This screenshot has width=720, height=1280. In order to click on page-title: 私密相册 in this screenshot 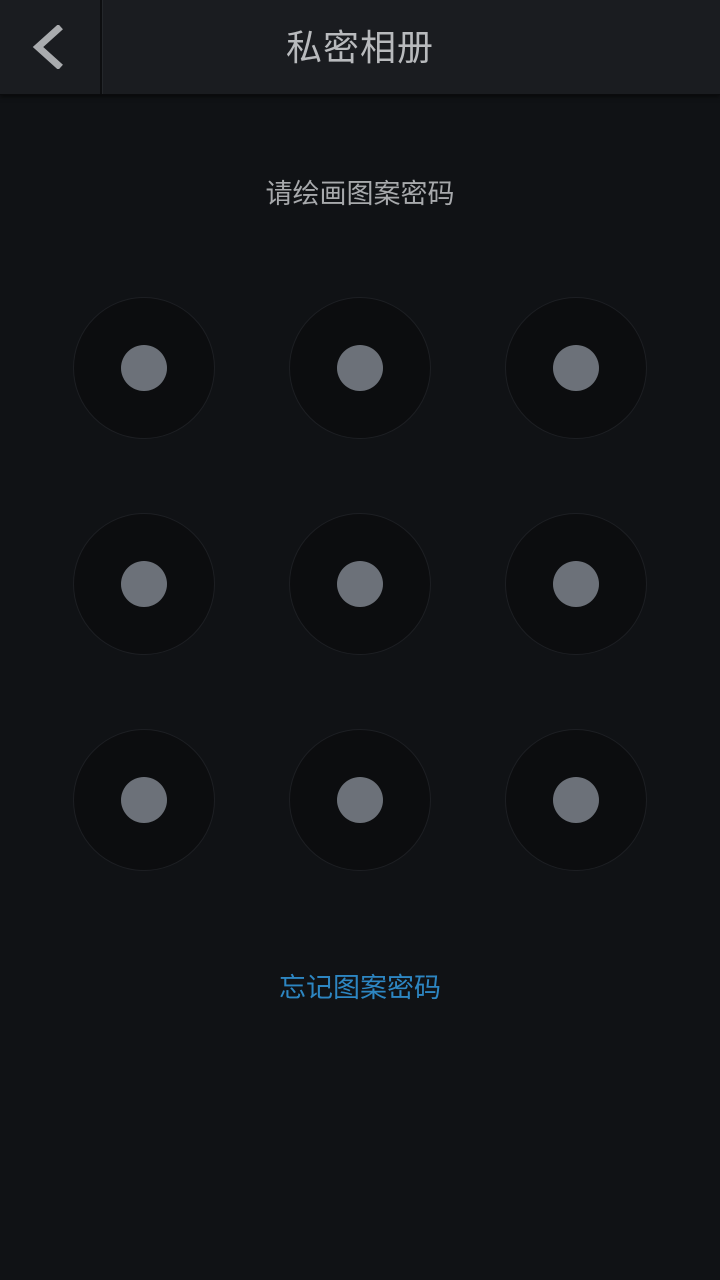, I will do `click(359, 48)`.